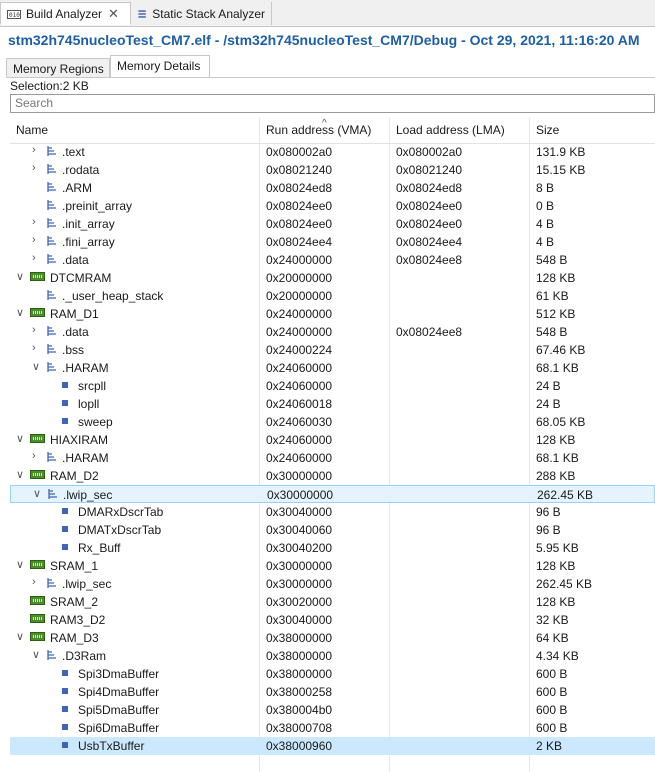 This screenshot has width=655, height=772. Describe the element at coordinates (201, 13) in the screenshot. I see `tab-static-stack-analyzer: Static Stack Analyzer` at that location.